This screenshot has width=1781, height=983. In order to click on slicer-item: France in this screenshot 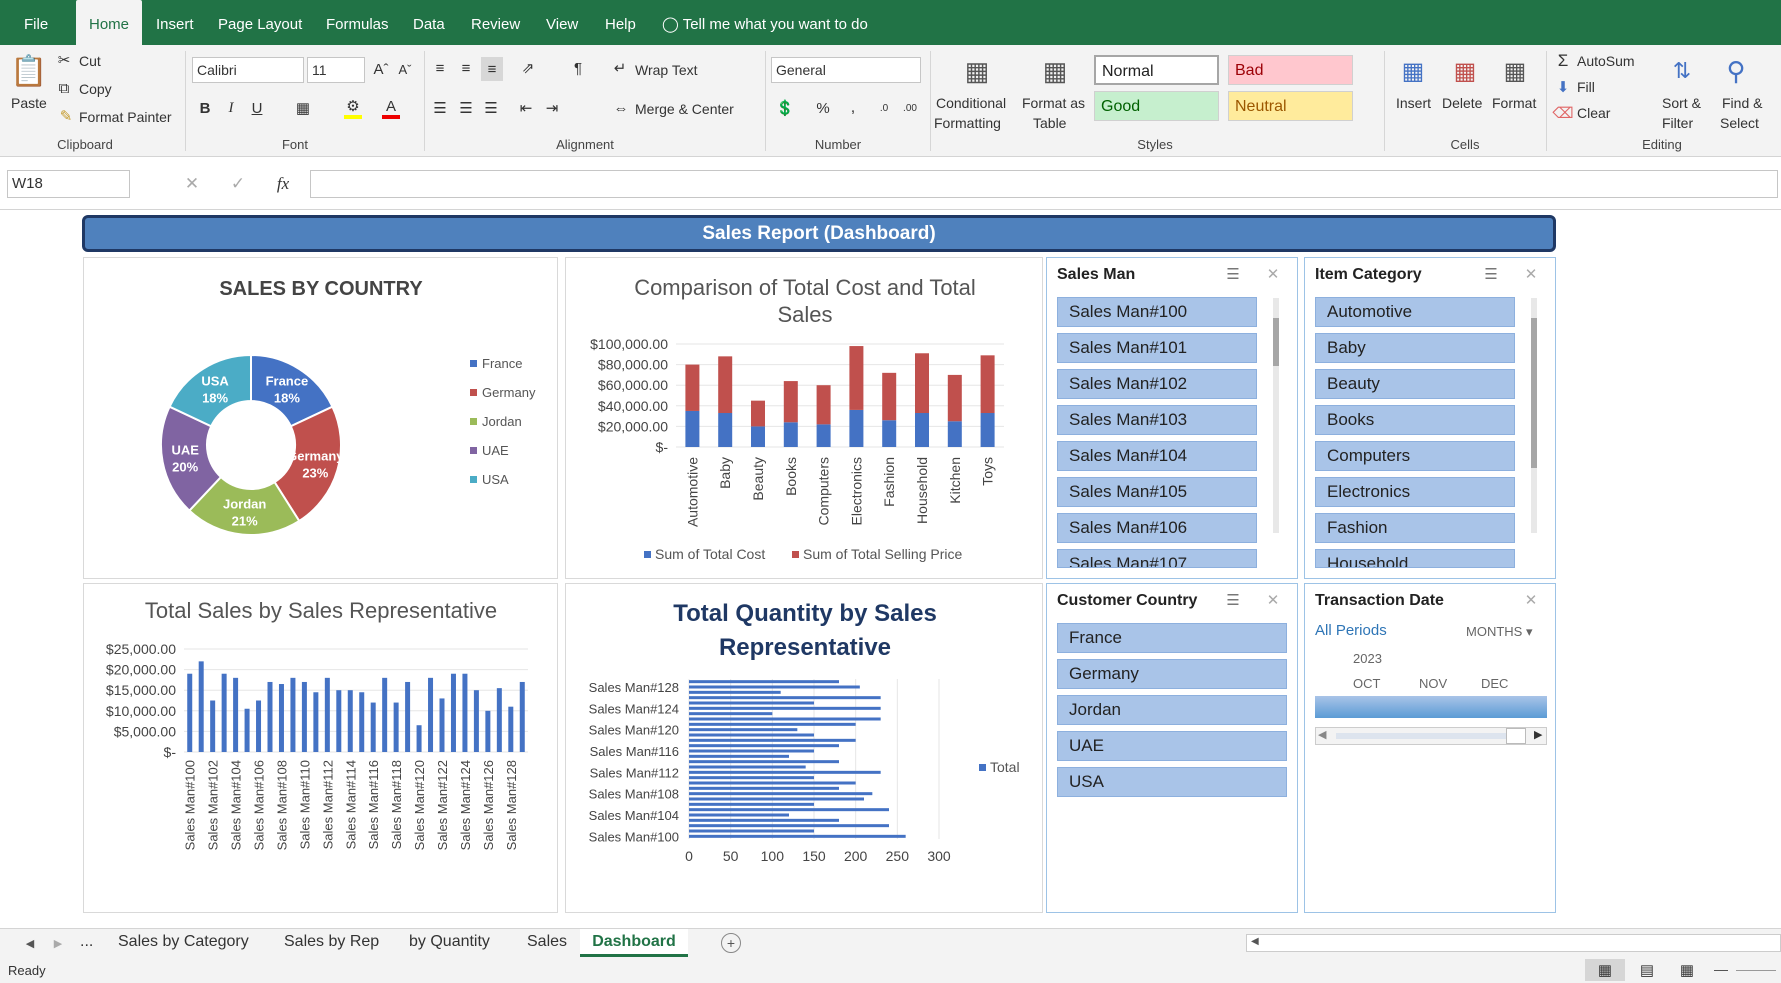, I will do `click(1172, 638)`.